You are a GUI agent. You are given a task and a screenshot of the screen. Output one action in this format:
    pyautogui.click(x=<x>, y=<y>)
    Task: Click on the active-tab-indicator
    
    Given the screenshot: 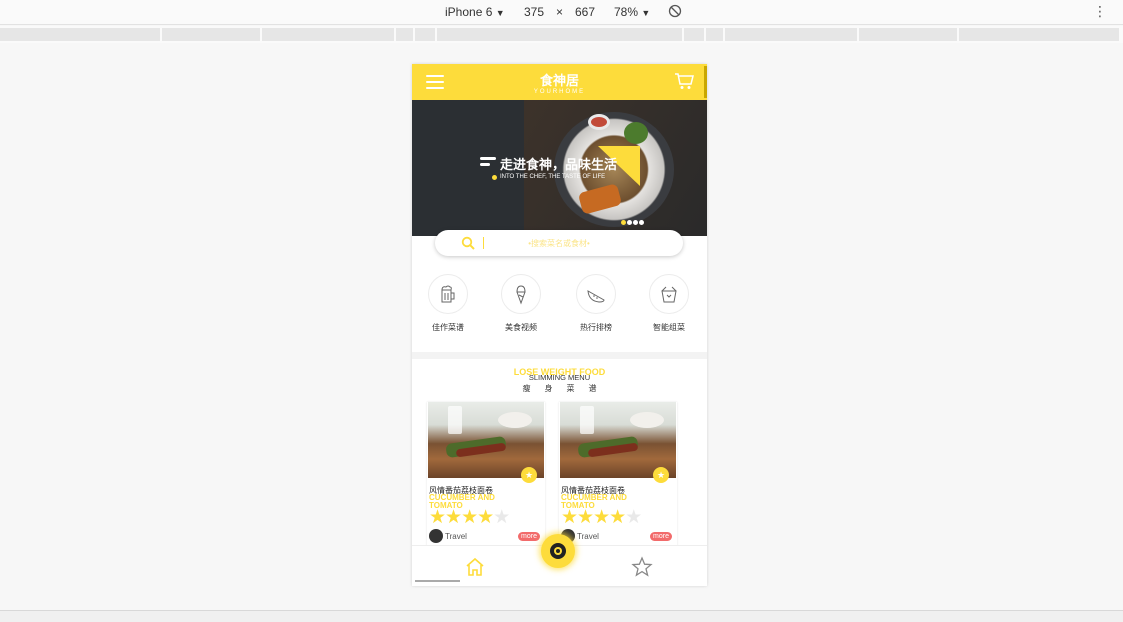 What is the action you would take?
    pyautogui.click(x=437, y=581)
    